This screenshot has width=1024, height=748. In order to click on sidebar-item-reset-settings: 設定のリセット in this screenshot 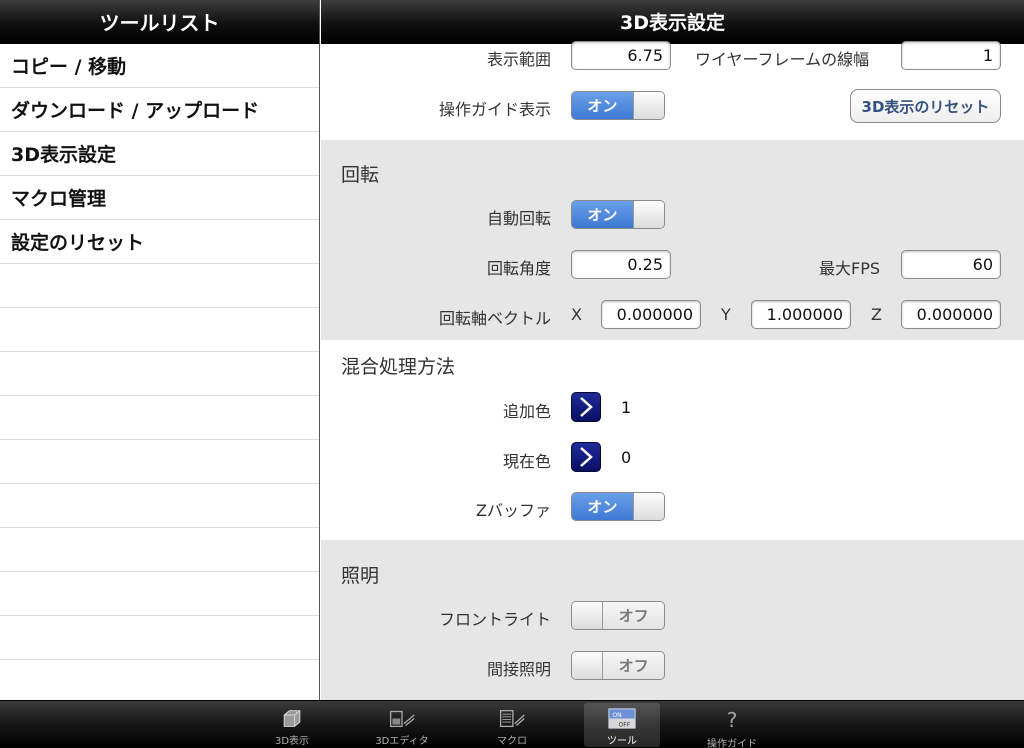, I will do `click(159, 242)`.